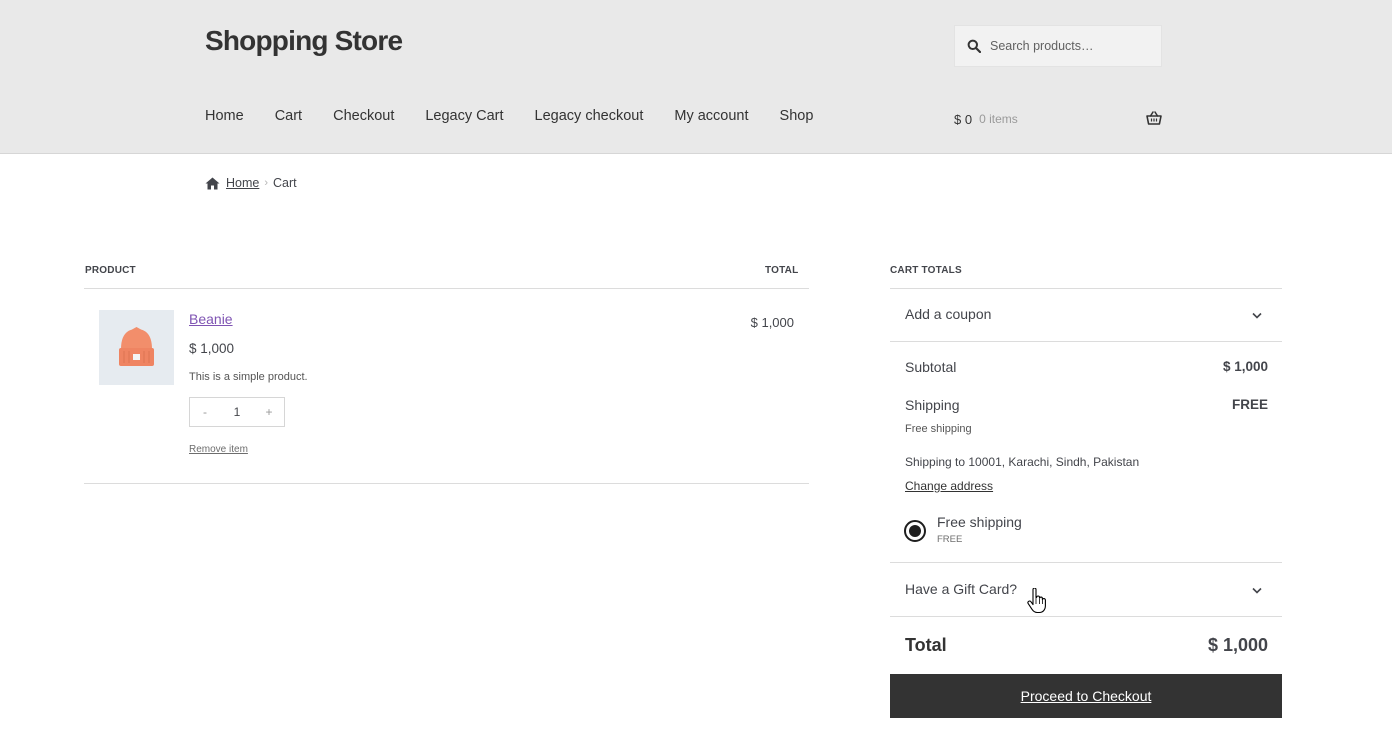  I want to click on site-title: Shopping Store, so click(304, 41).